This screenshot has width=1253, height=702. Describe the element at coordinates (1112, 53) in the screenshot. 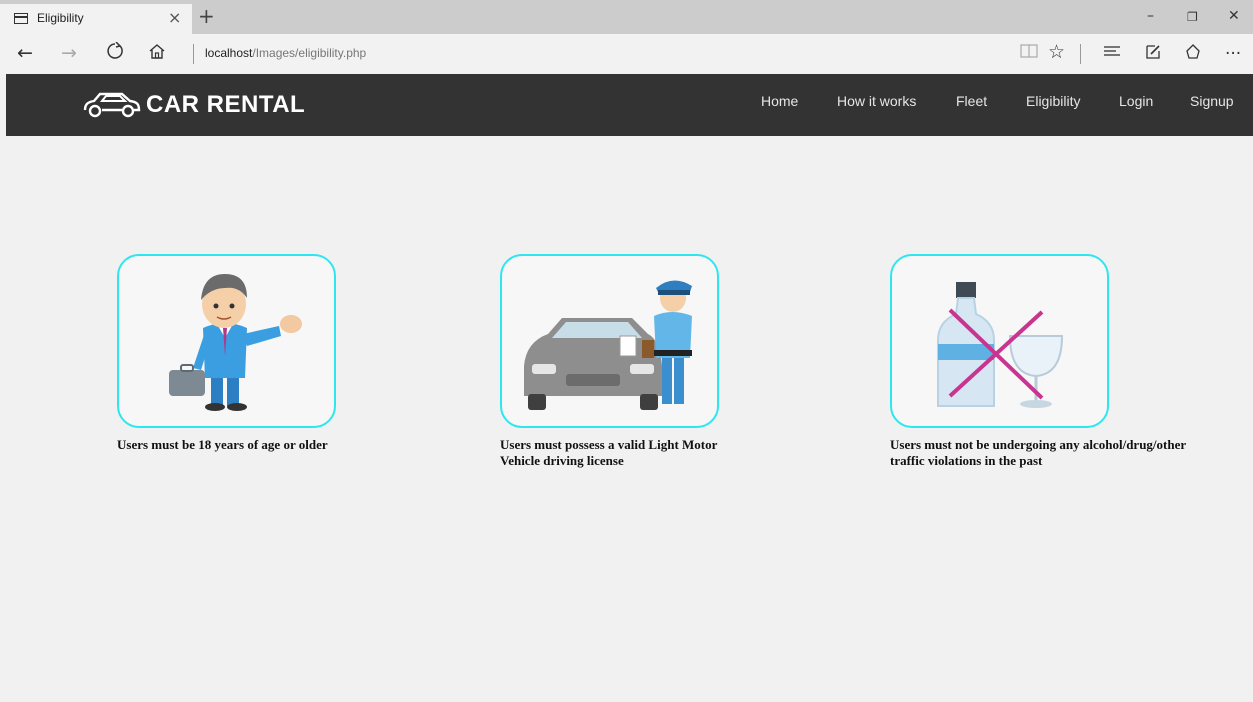

I see `hub-icon` at that location.